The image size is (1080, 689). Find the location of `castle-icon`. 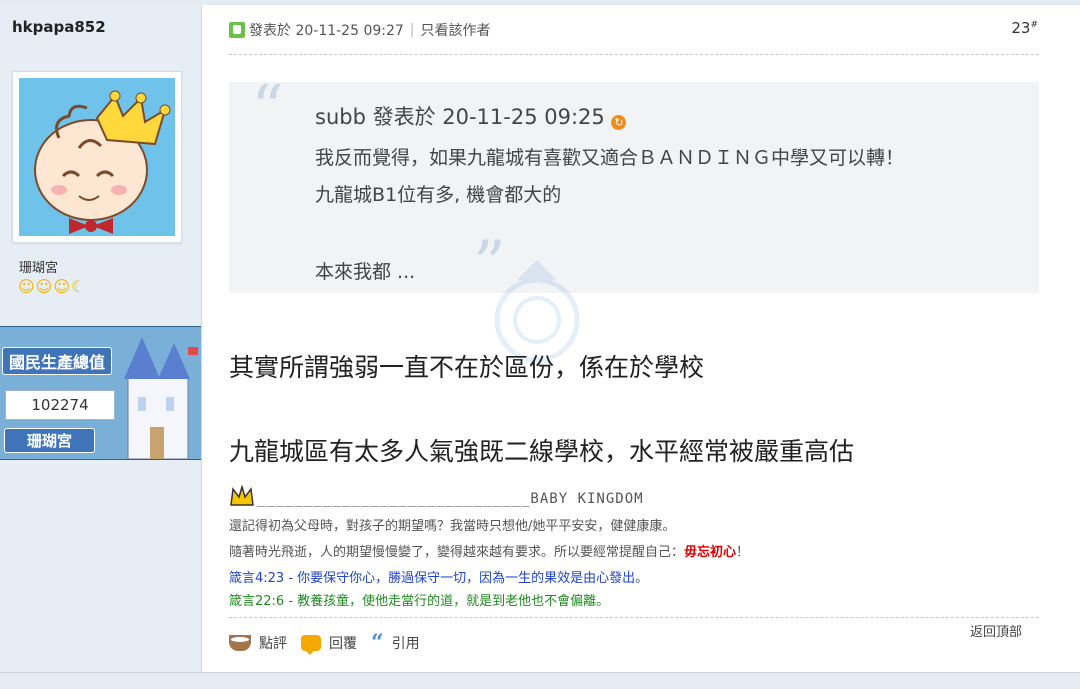

castle-icon is located at coordinates (161, 398).